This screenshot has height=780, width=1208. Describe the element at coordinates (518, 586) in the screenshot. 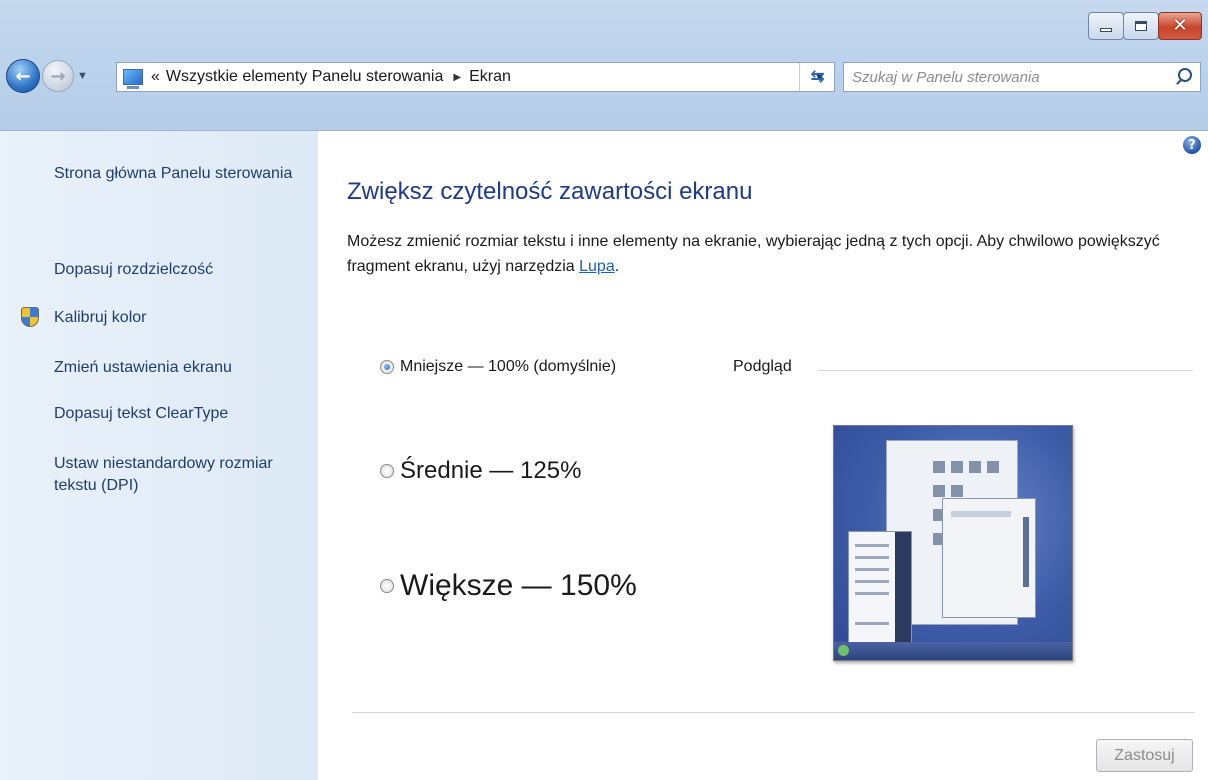

I see `option-larger-label: Większe — 150%` at that location.